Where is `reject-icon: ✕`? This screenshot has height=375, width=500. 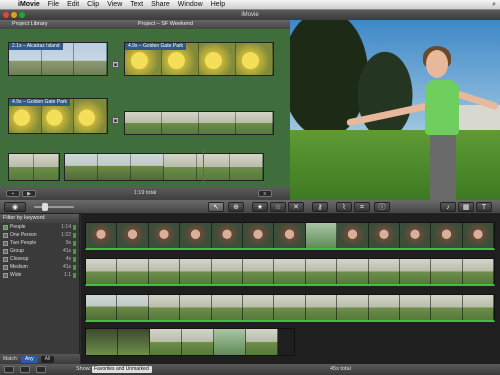 reject-icon: ✕ is located at coordinates (296, 207).